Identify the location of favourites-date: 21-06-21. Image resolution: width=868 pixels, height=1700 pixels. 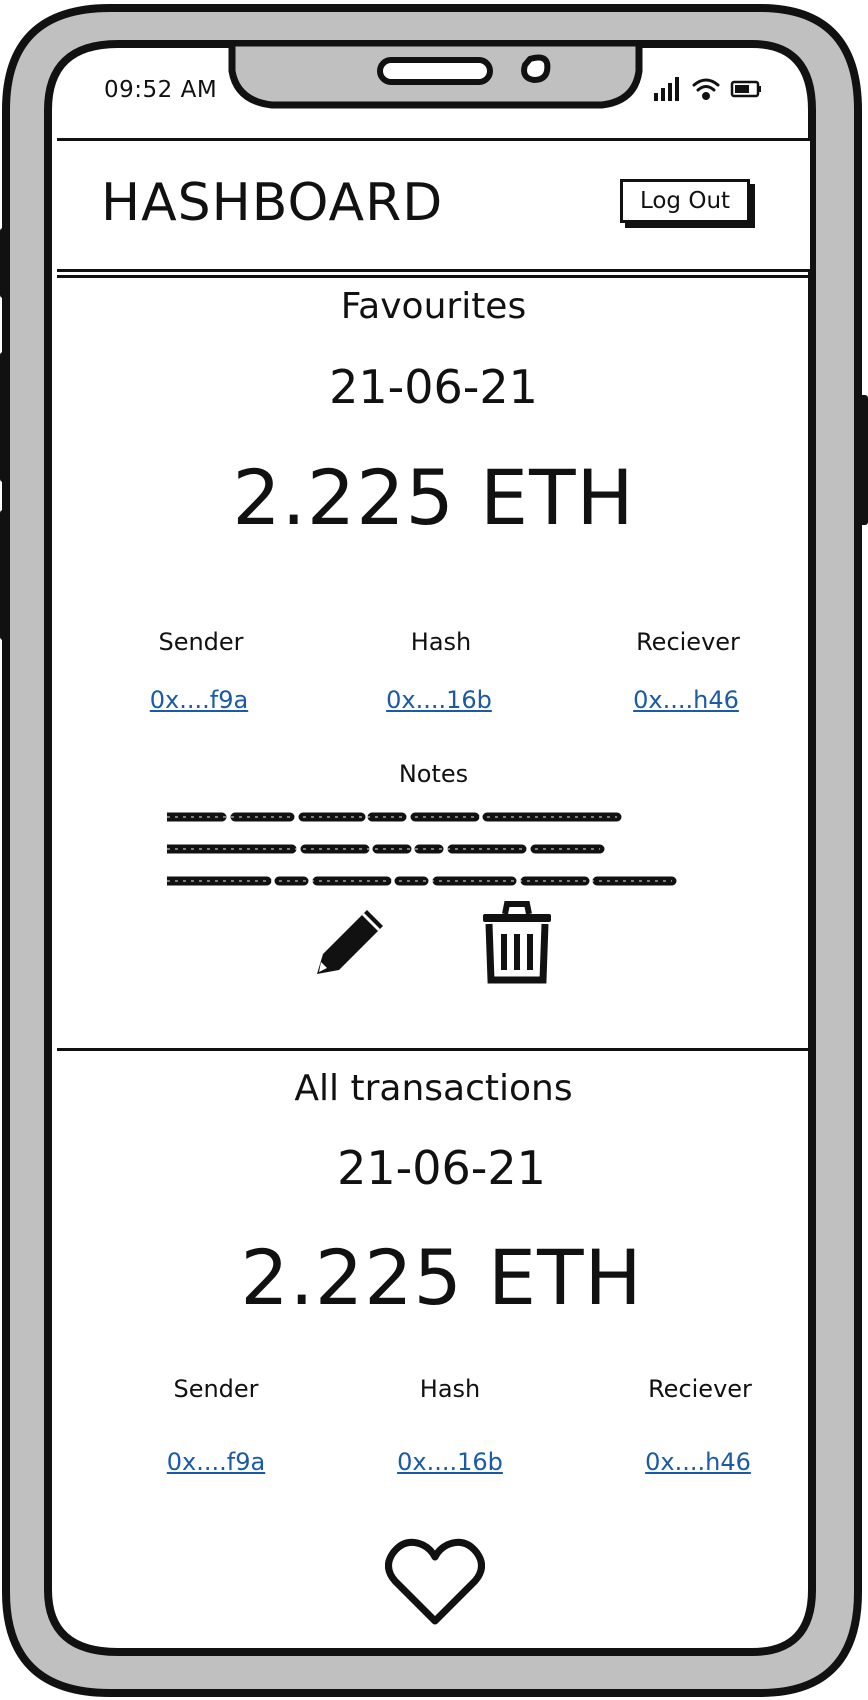
(433, 387).